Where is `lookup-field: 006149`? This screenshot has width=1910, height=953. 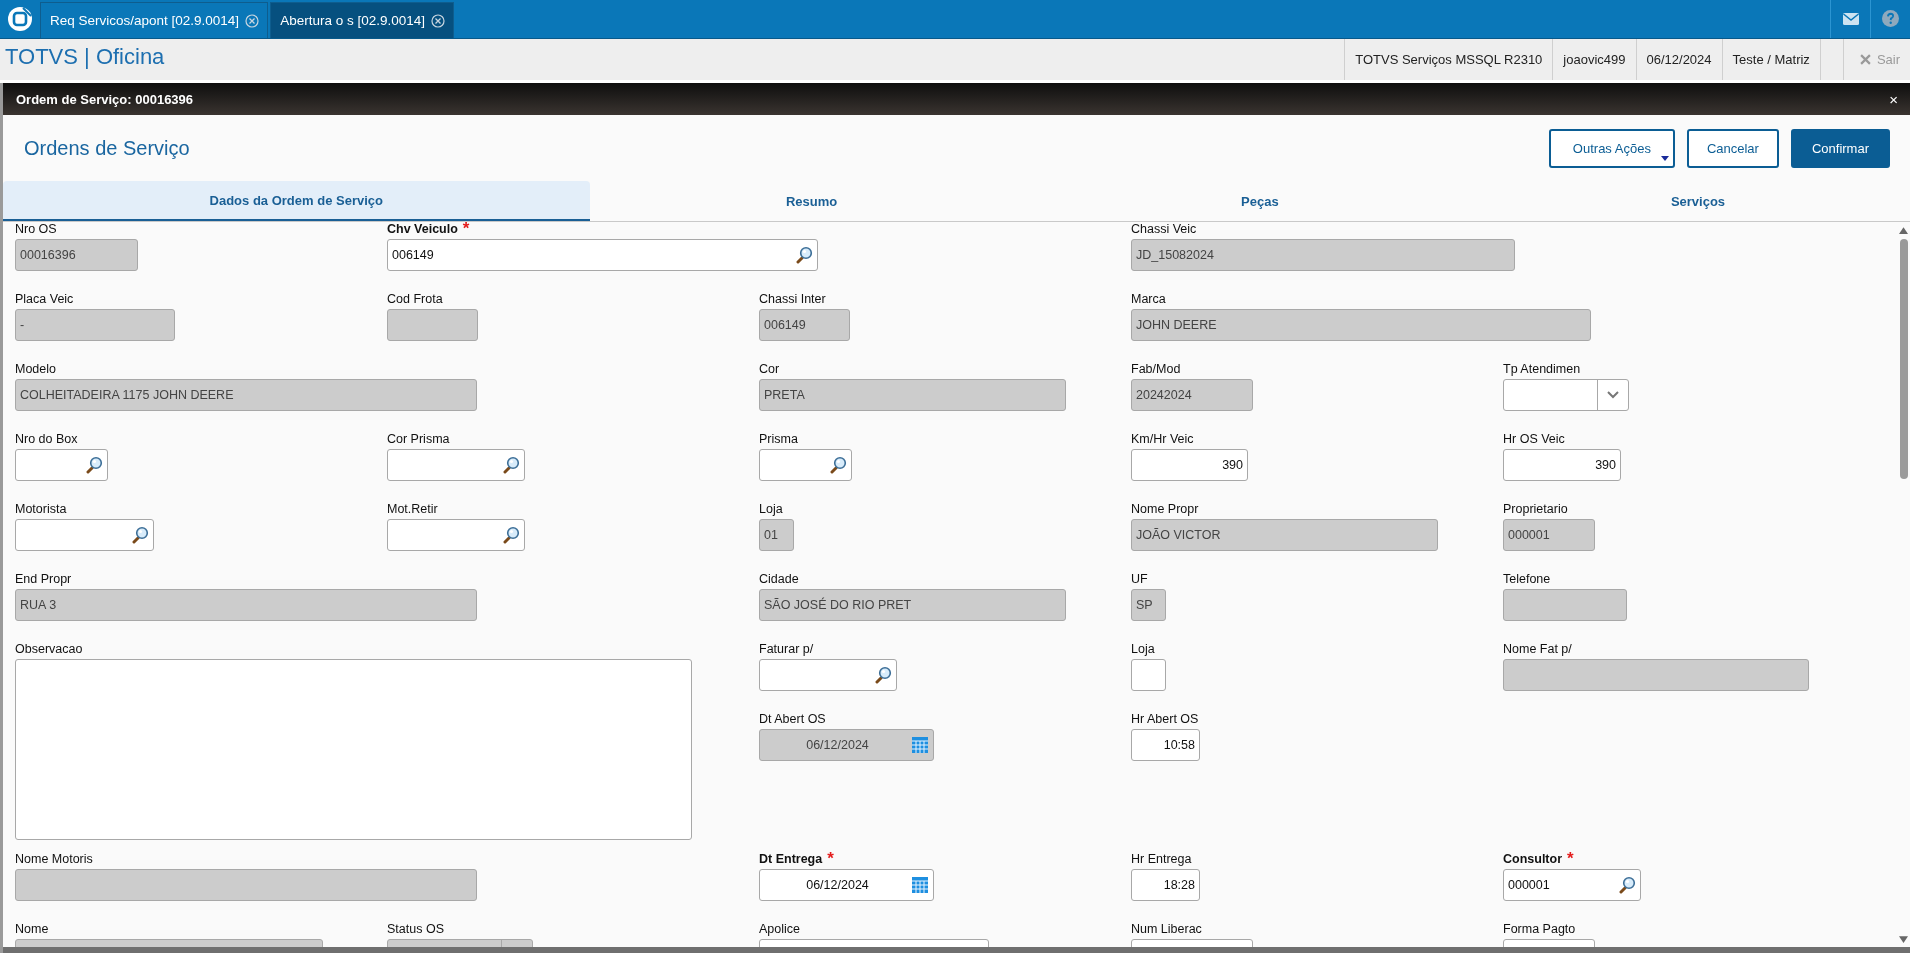
lookup-field: 006149 is located at coordinates (602, 255).